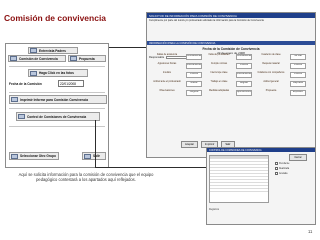 The width and height of the screenshot is (320, 240). I want to click on form-field-label: Colabora con compañeros, so click(271, 73).